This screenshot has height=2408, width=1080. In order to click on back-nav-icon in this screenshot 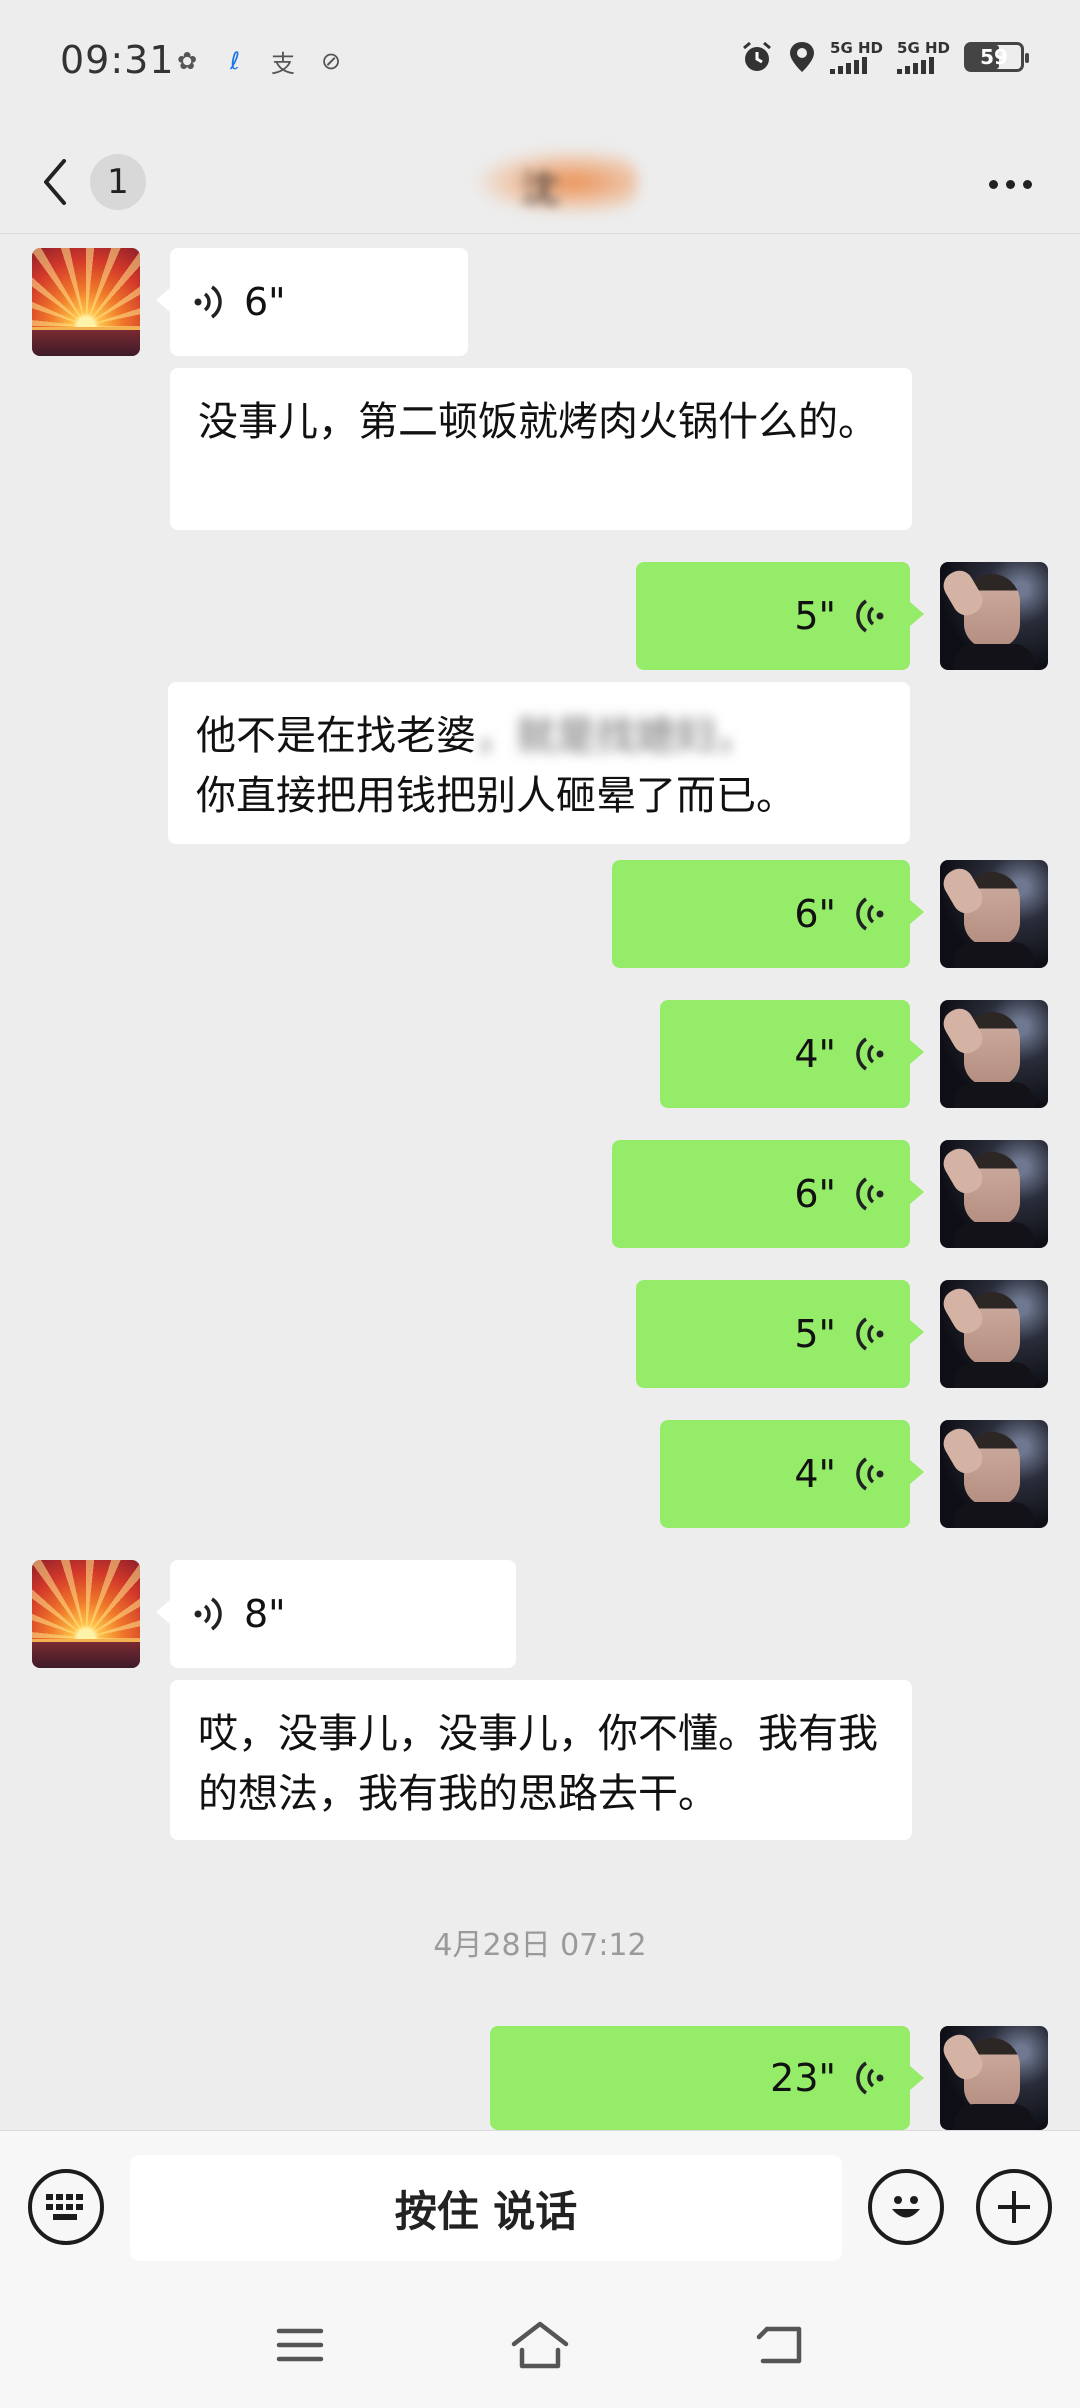, I will do `click(779, 2345)`.